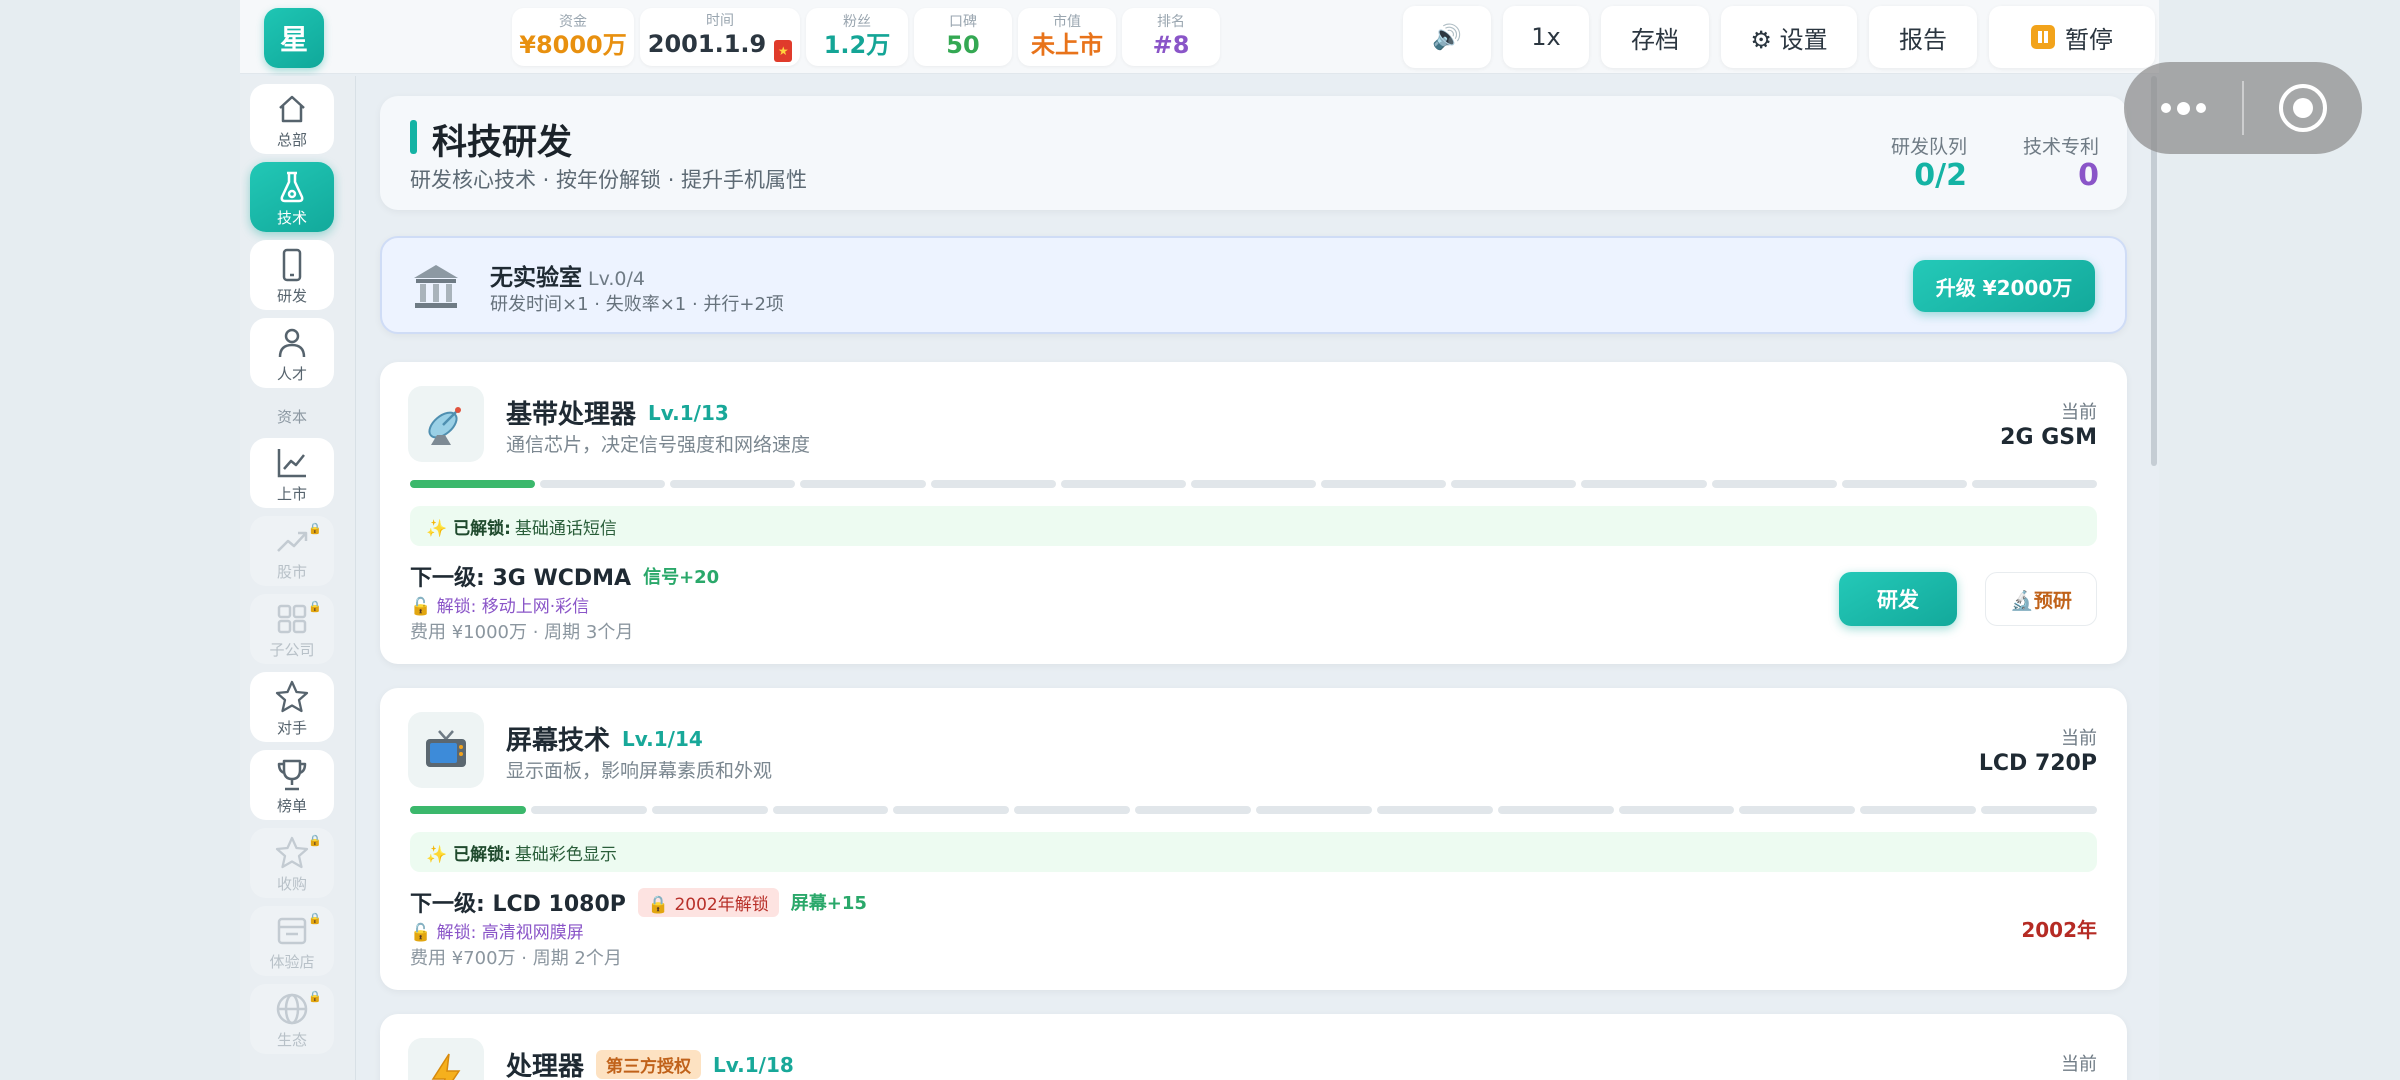 The height and width of the screenshot is (1080, 2400). Describe the element at coordinates (291, 218) in the screenshot. I see `sidebar-item-label: 技术` at that location.